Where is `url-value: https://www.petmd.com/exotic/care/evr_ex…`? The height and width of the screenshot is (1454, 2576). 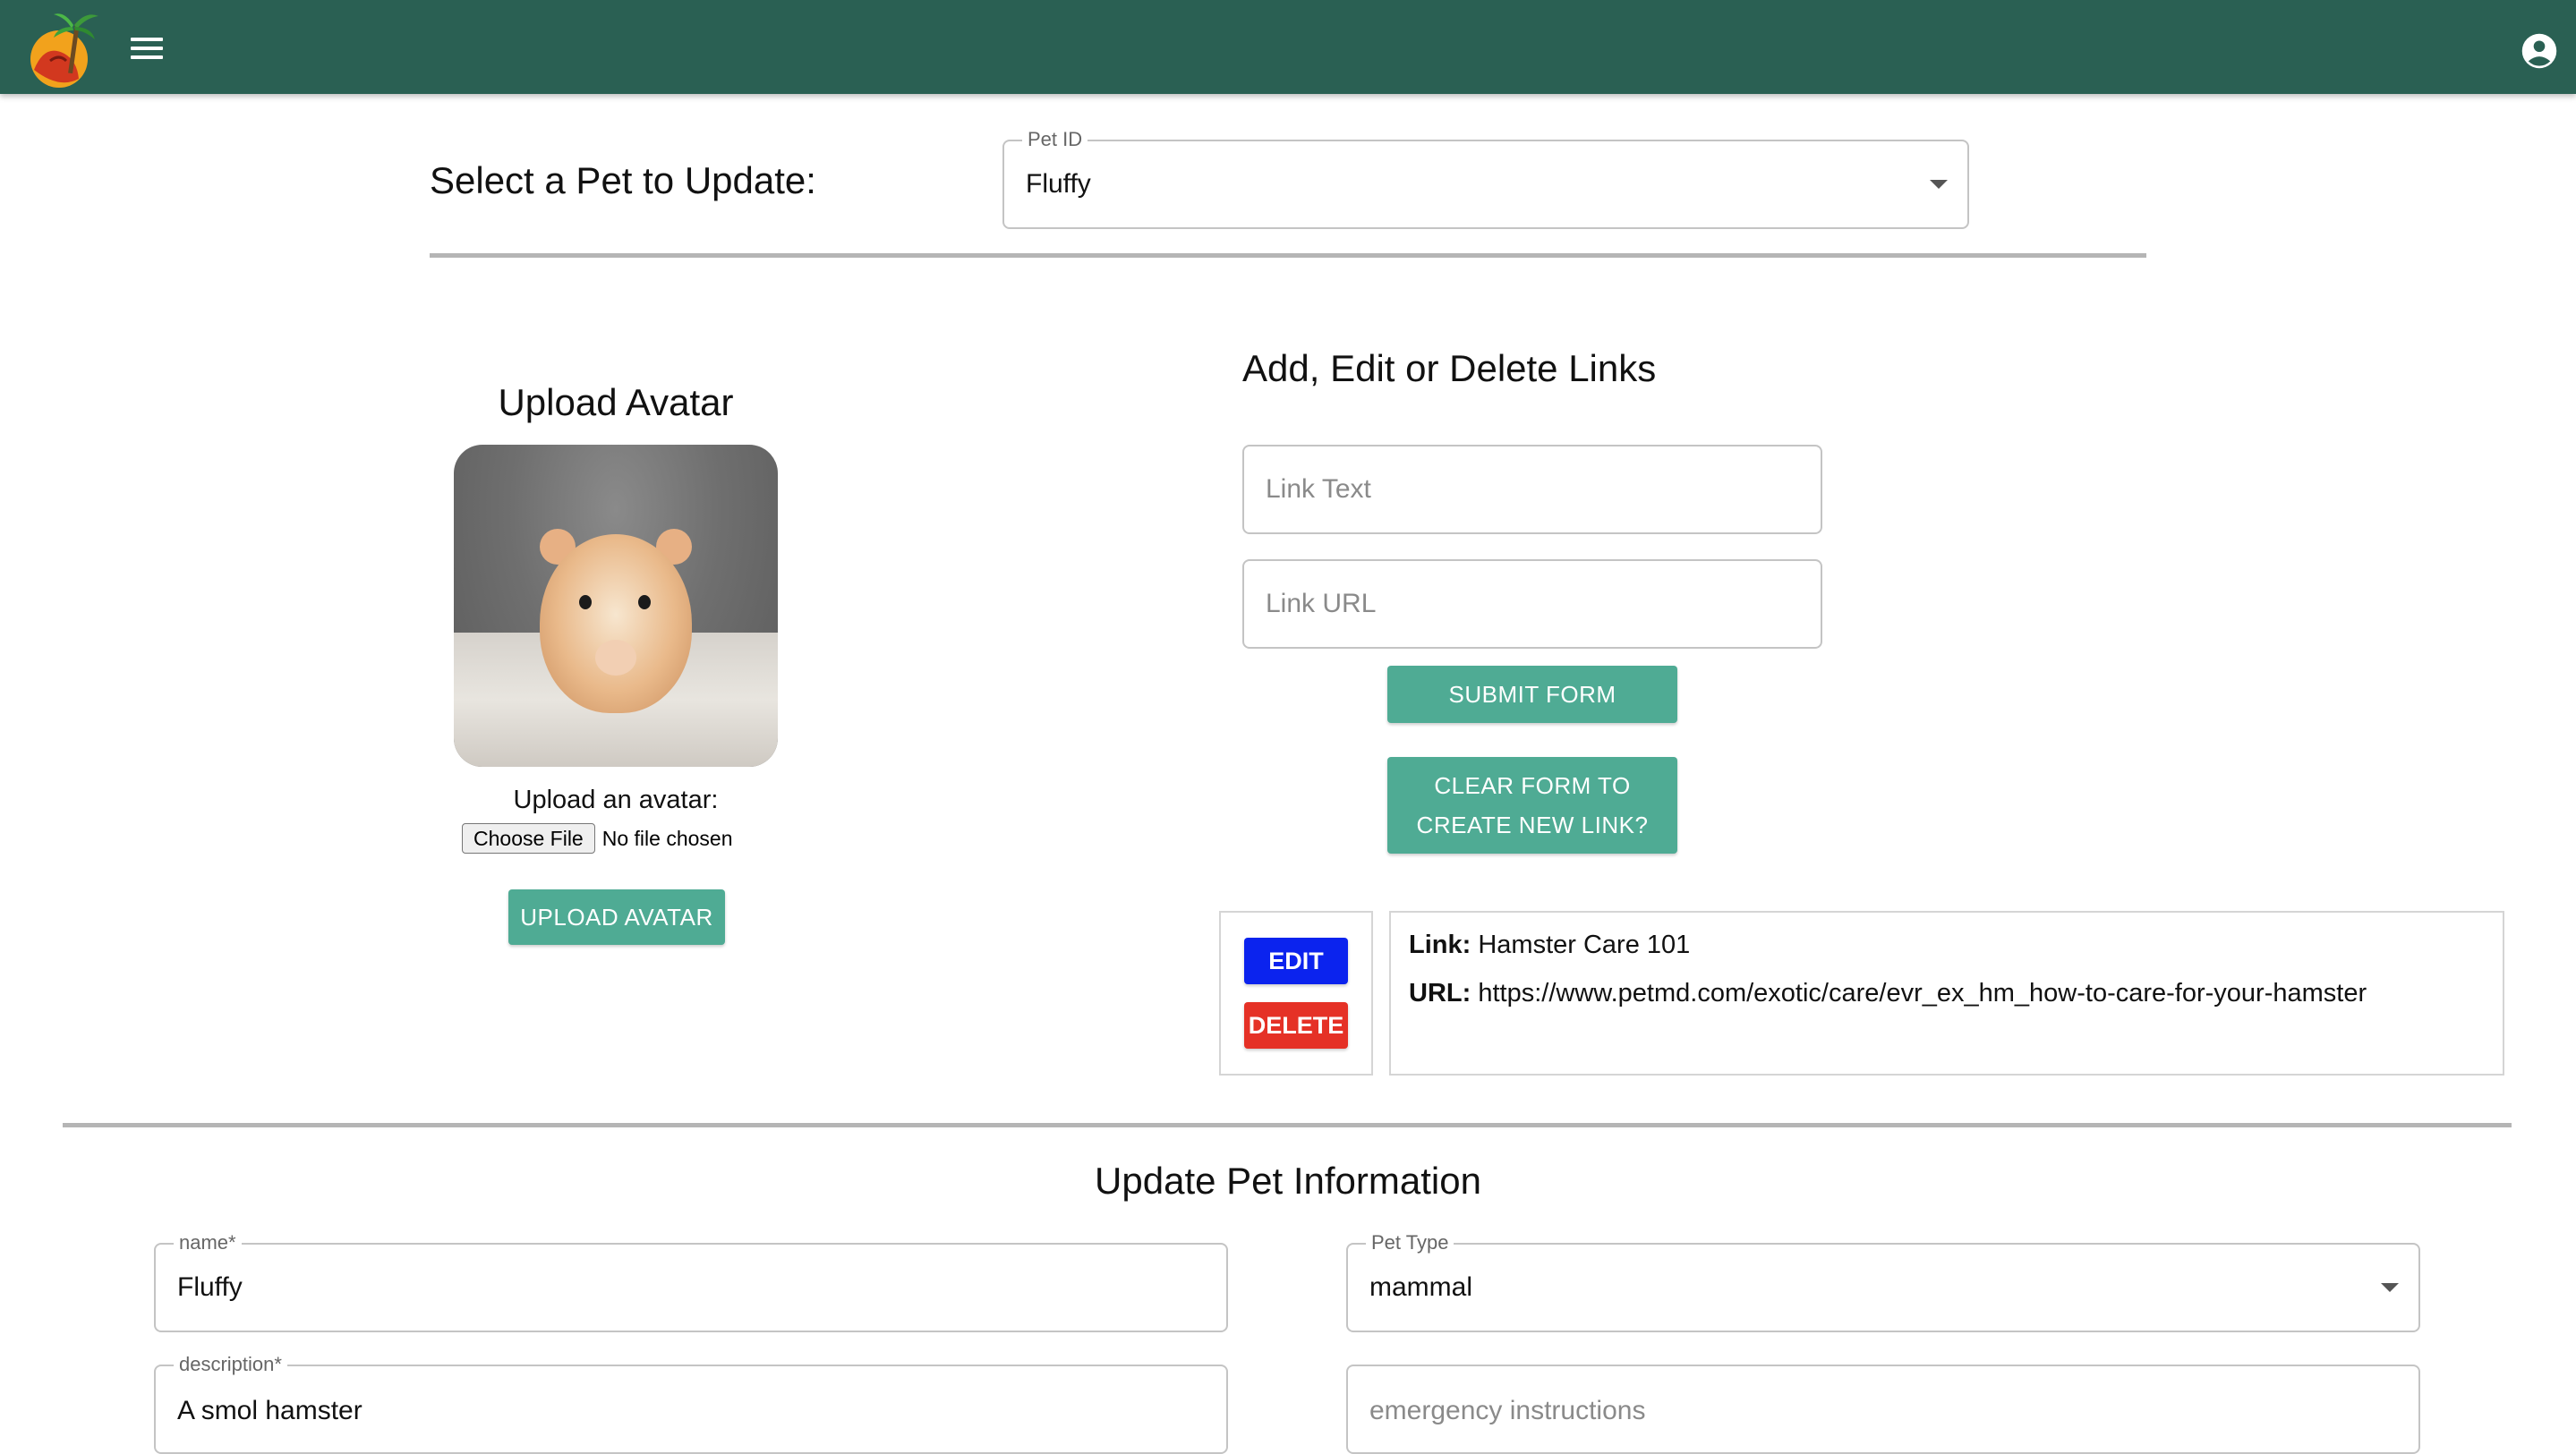
url-value: https://www.petmd.com/exotic/care/evr_ex… is located at coordinates (1922, 993).